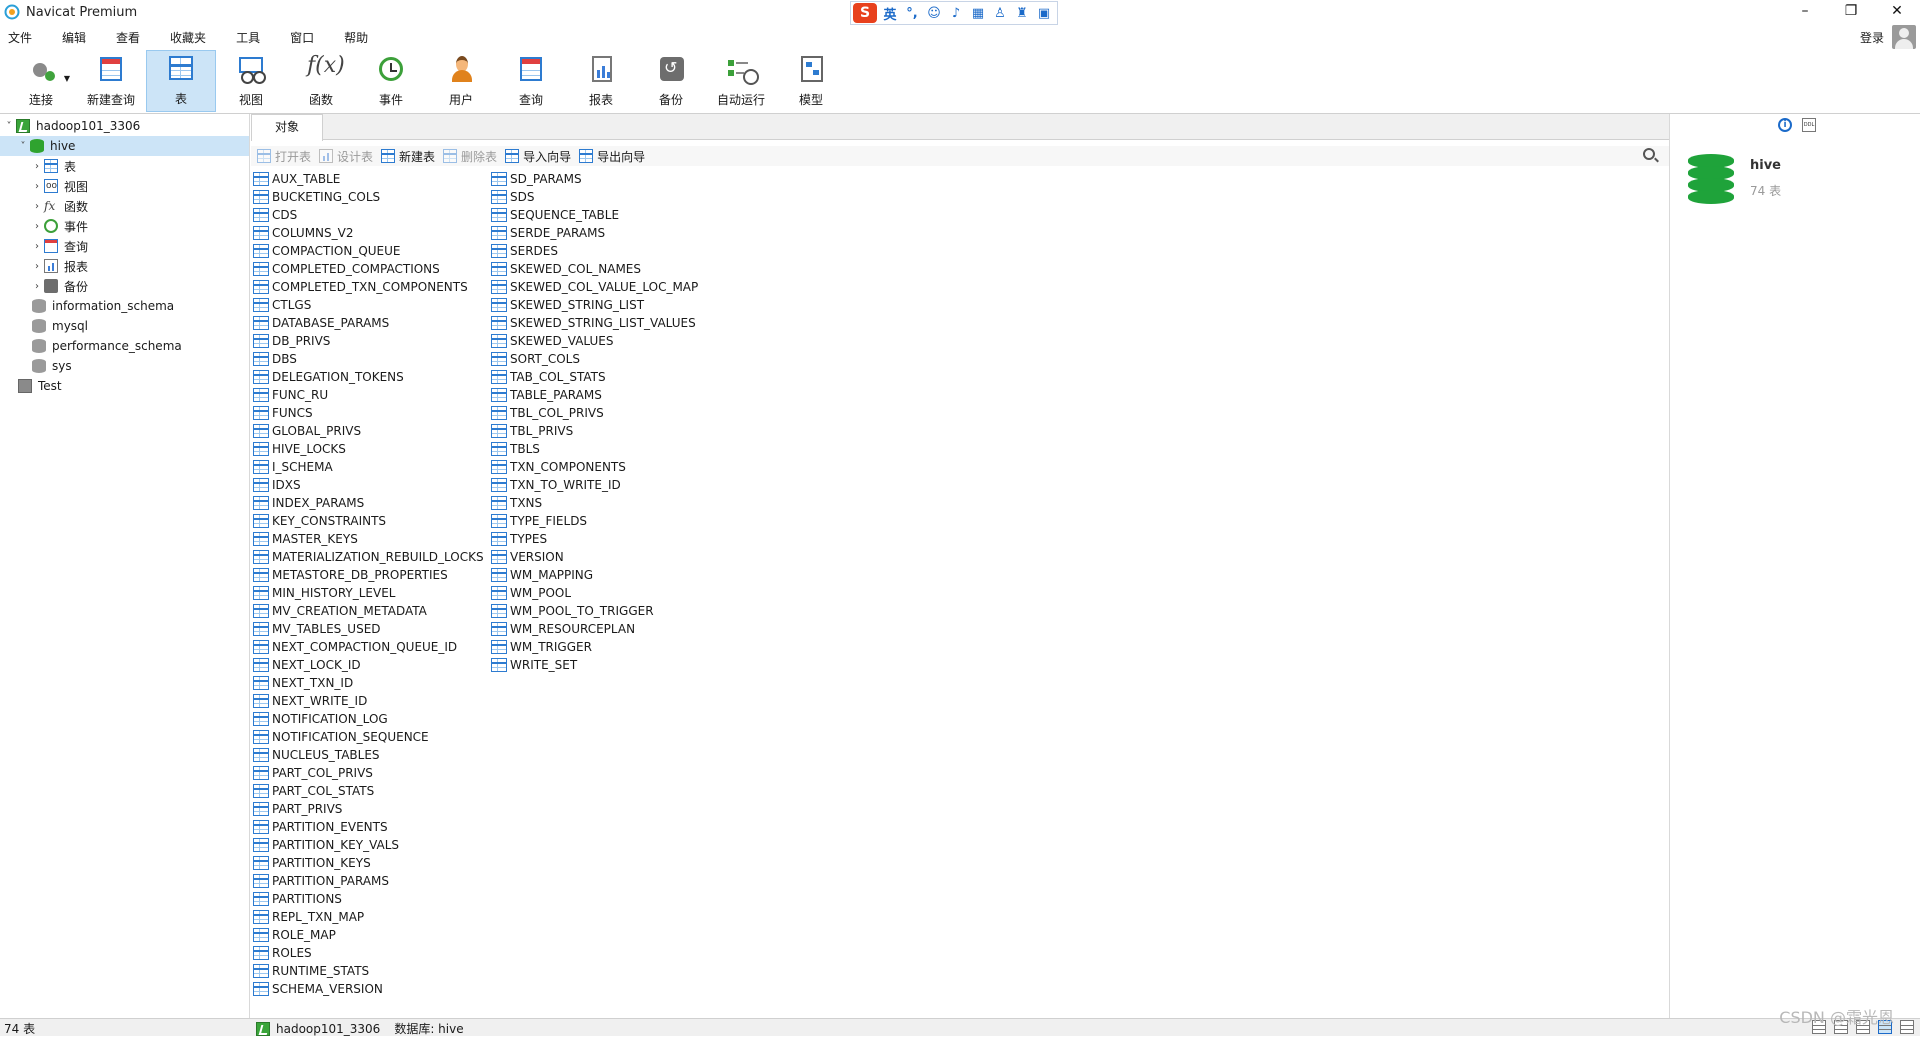 The image size is (1920, 1037). I want to click on menu-file: 文件, so click(20, 37).